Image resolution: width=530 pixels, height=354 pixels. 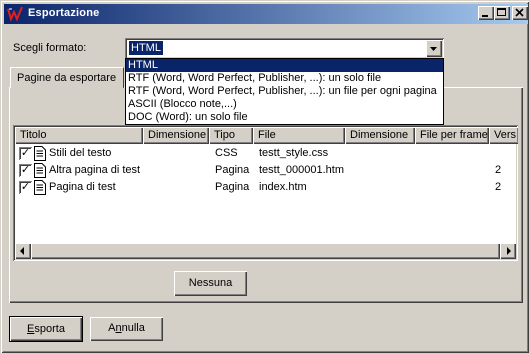 I want to click on row-file: testt_000001.htm, so click(x=302, y=170).